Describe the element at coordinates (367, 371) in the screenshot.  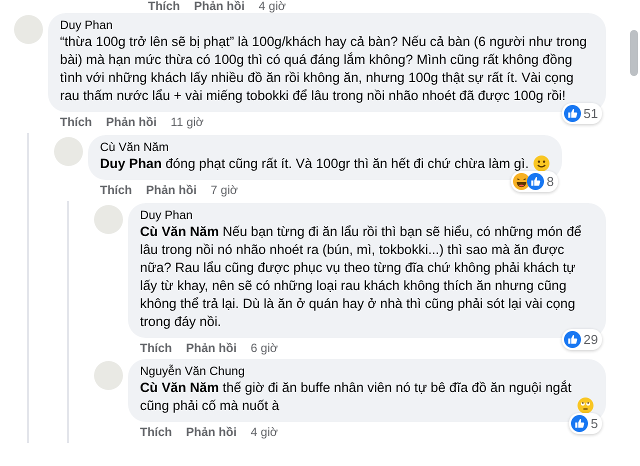
I see `author-name: Nguyễn Văn Chung` at that location.